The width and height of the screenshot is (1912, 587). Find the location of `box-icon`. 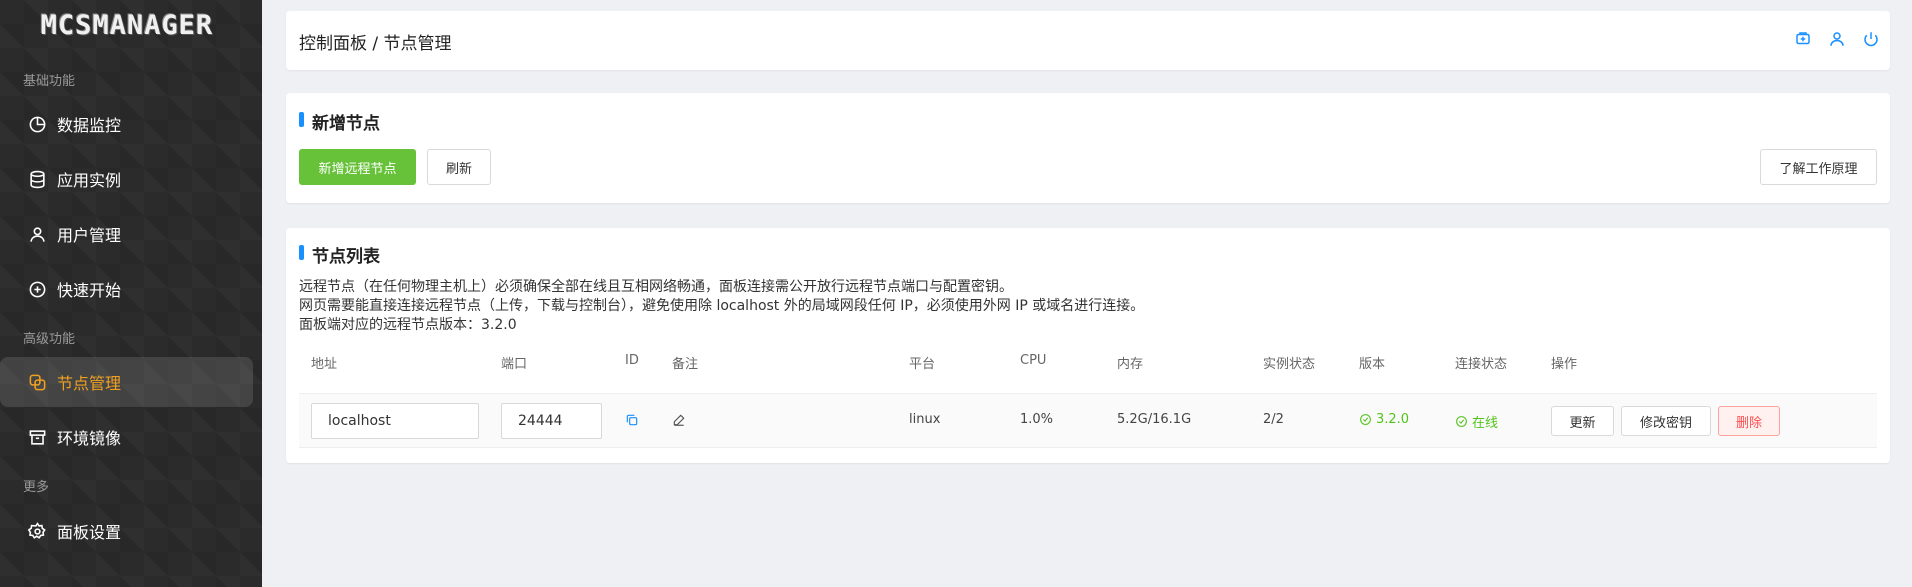

box-icon is located at coordinates (37, 437).